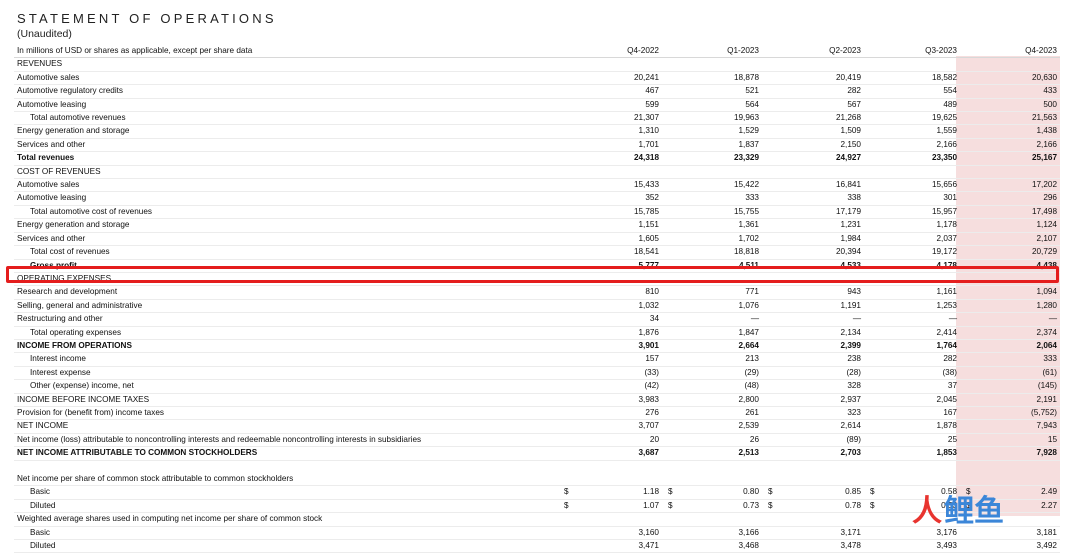 The width and height of the screenshot is (1080, 553). I want to click on table-row: Diluted 3,471 3,468 3,478 3,493 3,492, so click(537, 546).